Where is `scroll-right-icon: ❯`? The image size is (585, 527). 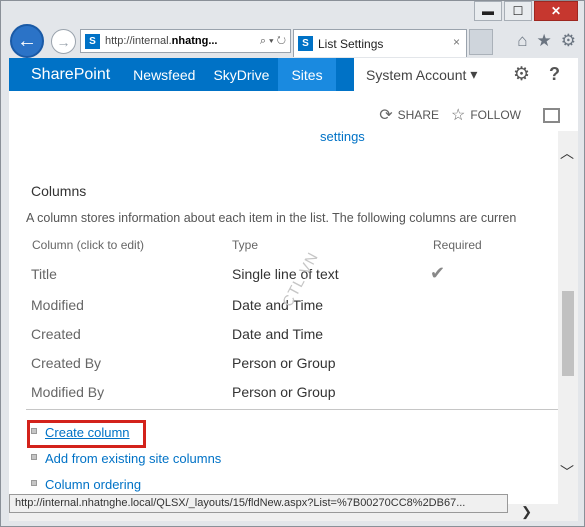
scroll-right-icon: ❯ is located at coordinates (526, 512).